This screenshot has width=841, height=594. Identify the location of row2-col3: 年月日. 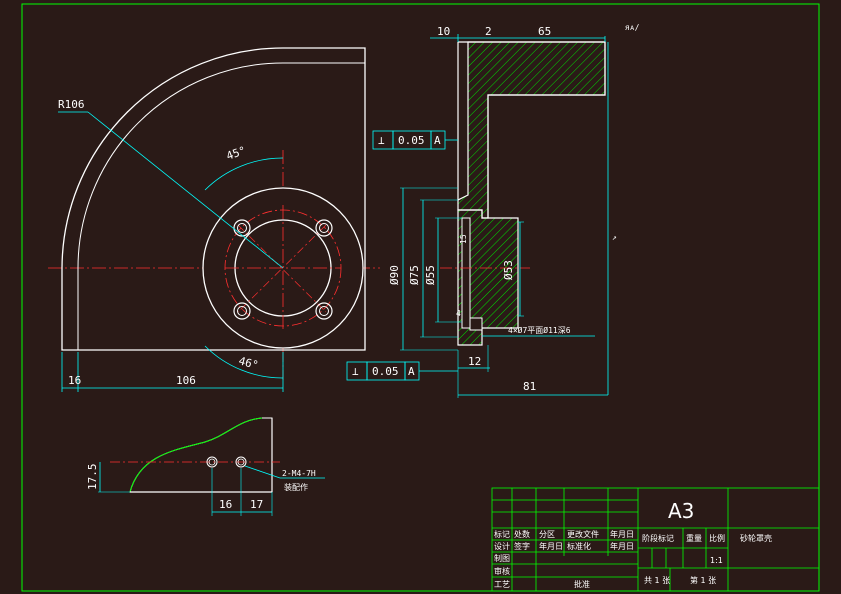
(551, 546).